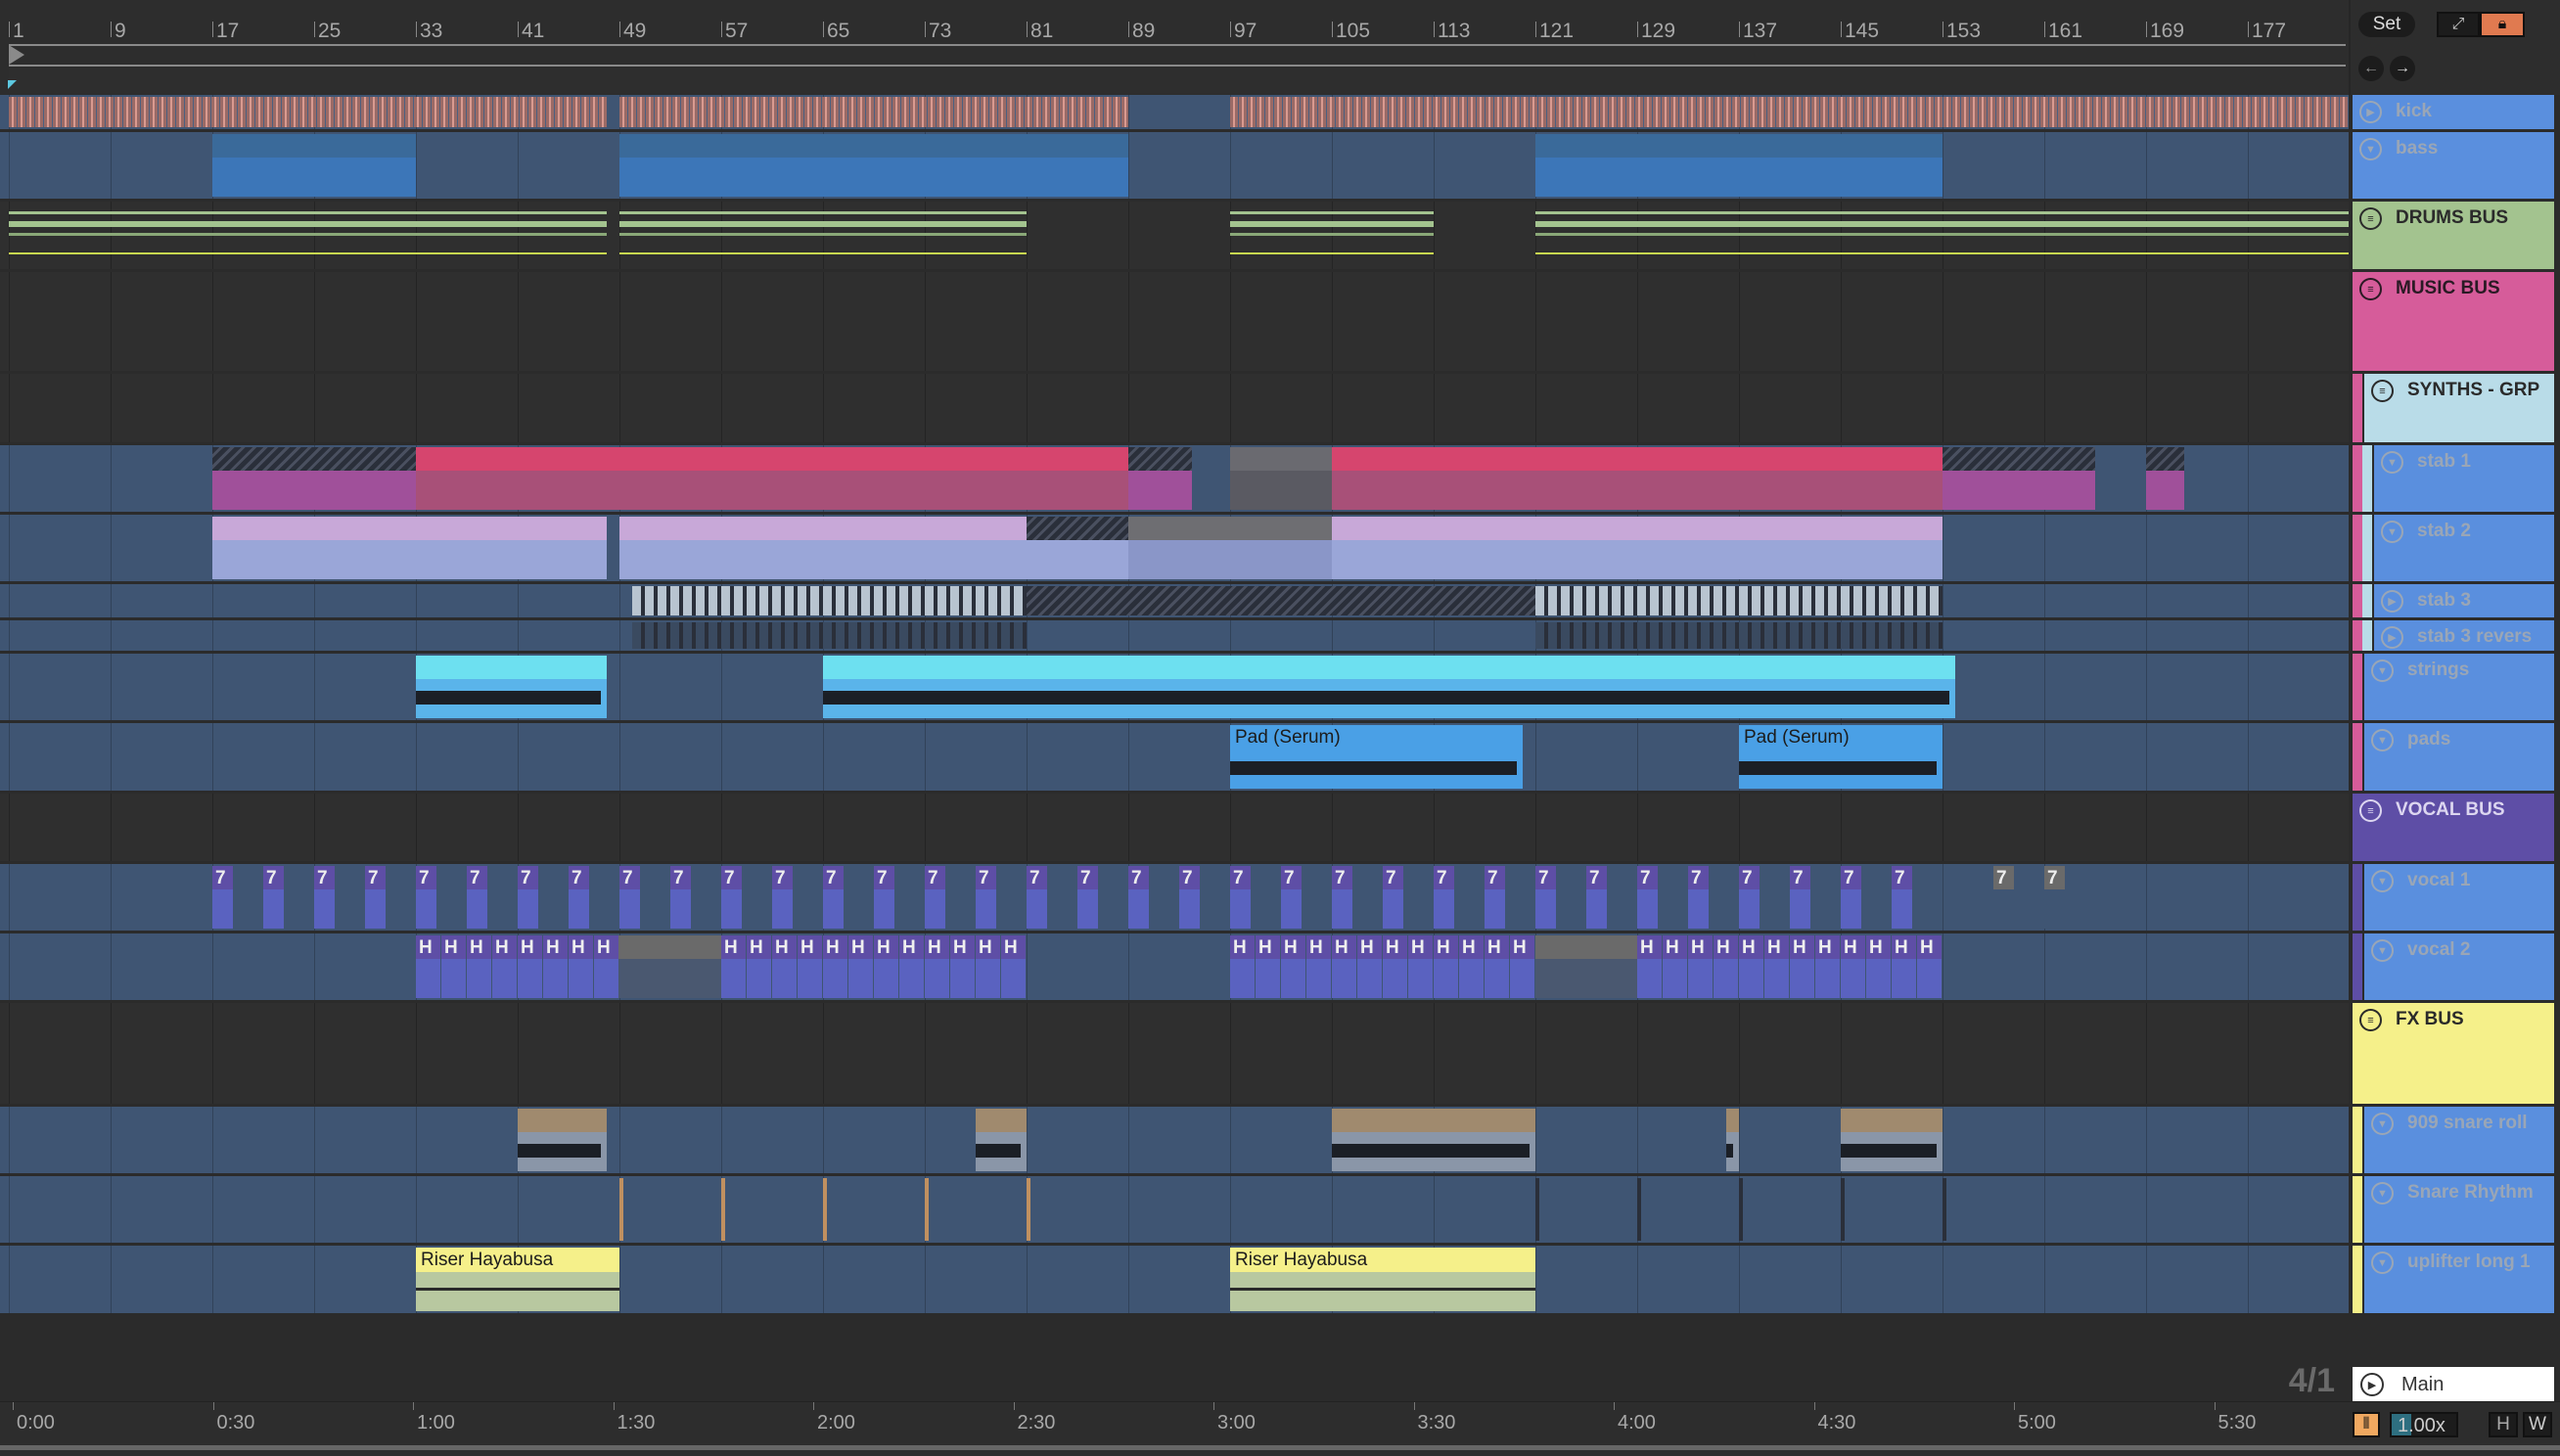  Describe the element at coordinates (2454, 1279) in the screenshot. I see `track-header-uplifter-long-1: ▼ uplifter long 1` at that location.